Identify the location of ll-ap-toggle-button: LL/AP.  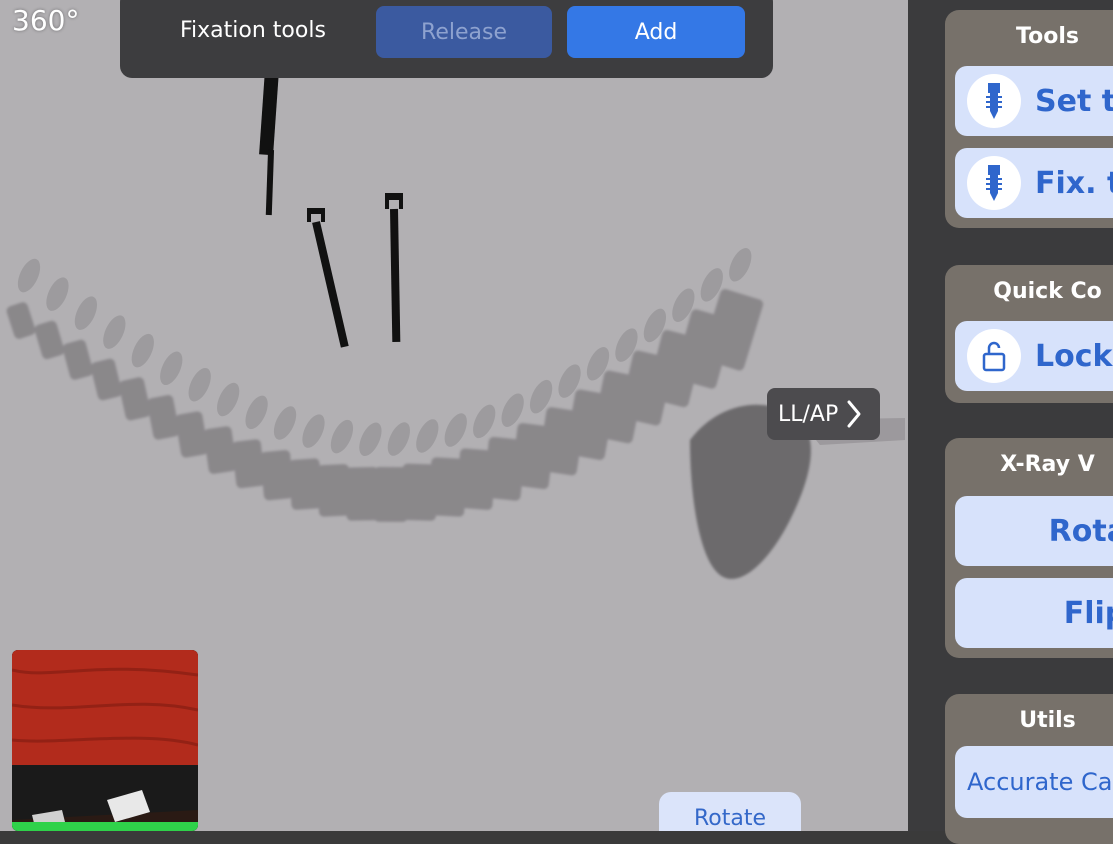
(823, 414).